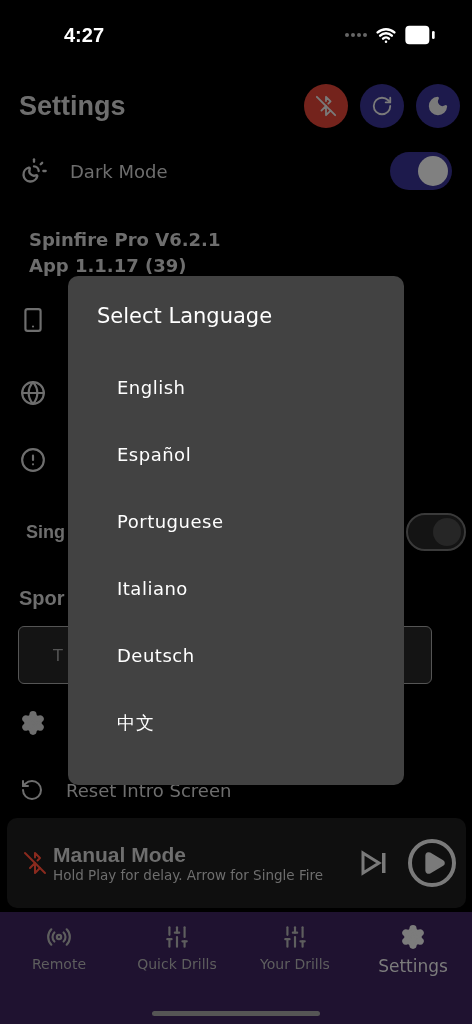 The width and height of the screenshot is (472, 1024). What do you see at coordinates (33, 392) in the screenshot?
I see `globe-icon` at bounding box center [33, 392].